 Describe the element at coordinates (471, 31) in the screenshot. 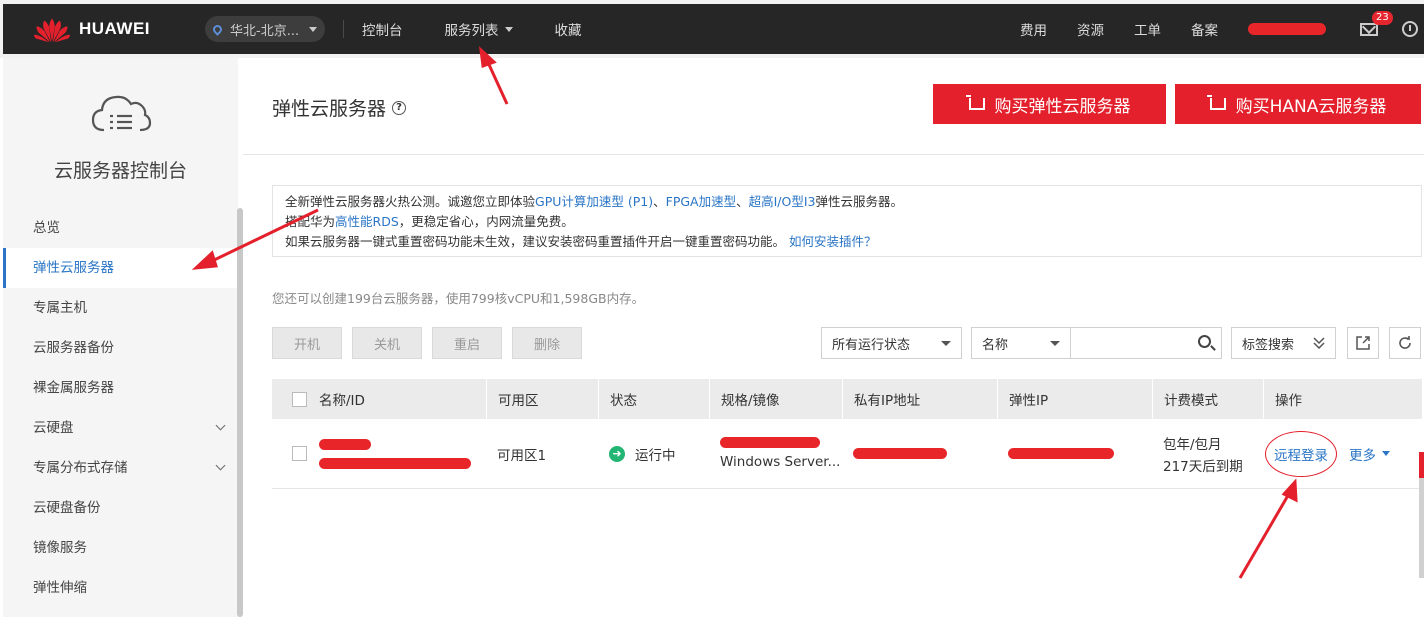

I see `nav-service-list-label: 服务列表` at that location.